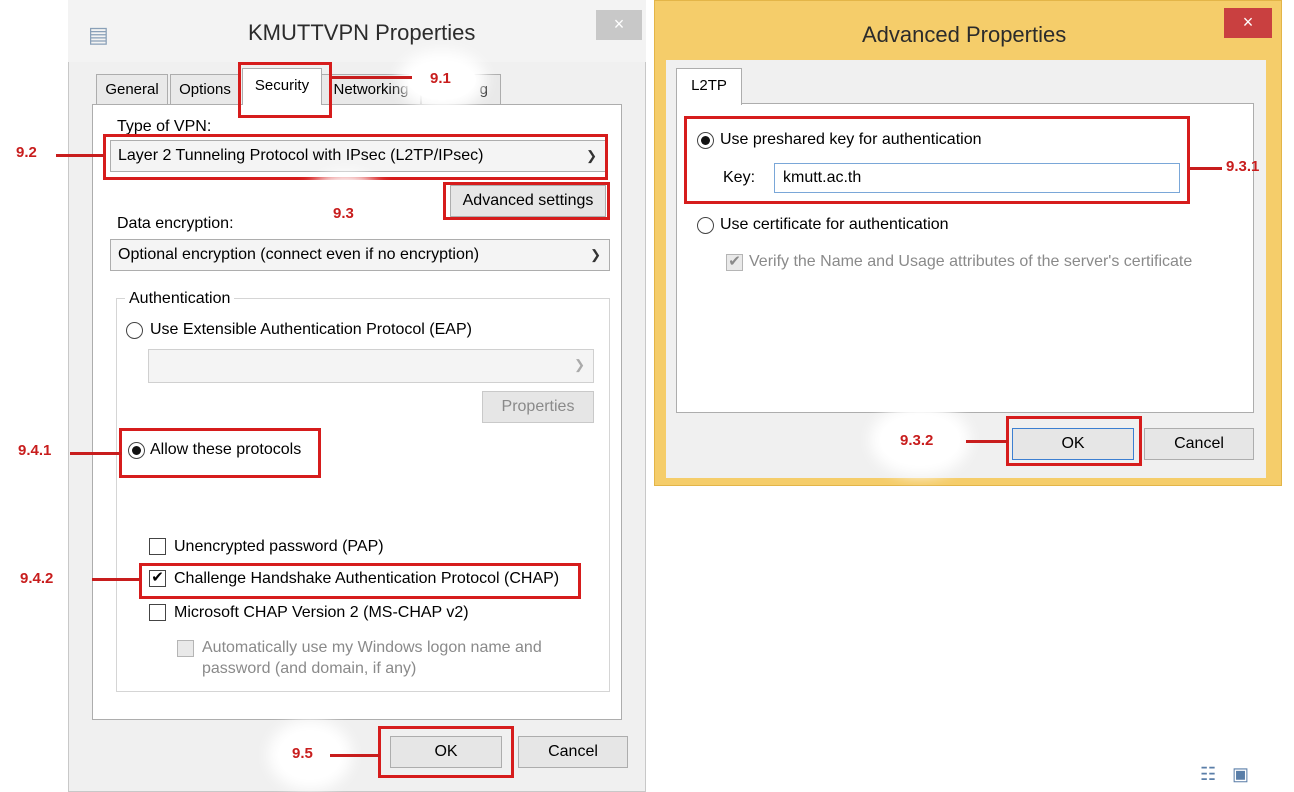 The height and width of the screenshot is (792, 1294). Describe the element at coordinates (180, 299) in the screenshot. I see `authentication-label: Authentication` at that location.